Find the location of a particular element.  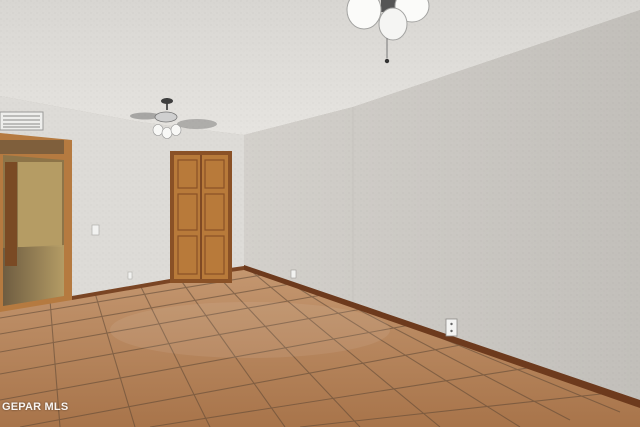

watermark-text: GEPAR MLS is located at coordinates (35, 407).